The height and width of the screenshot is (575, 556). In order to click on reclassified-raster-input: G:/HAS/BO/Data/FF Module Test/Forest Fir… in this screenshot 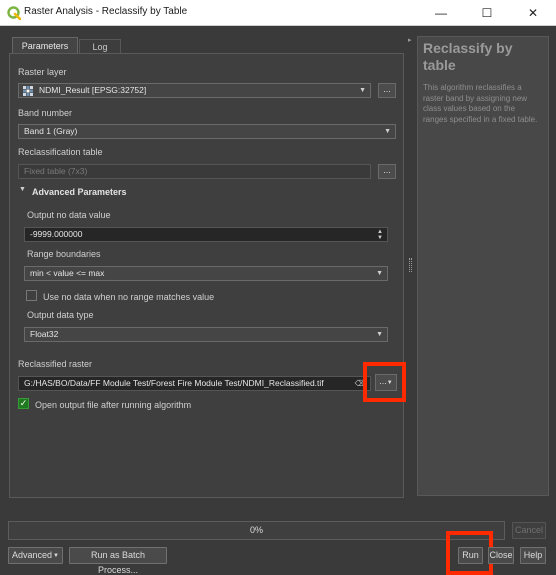, I will do `click(194, 383)`.